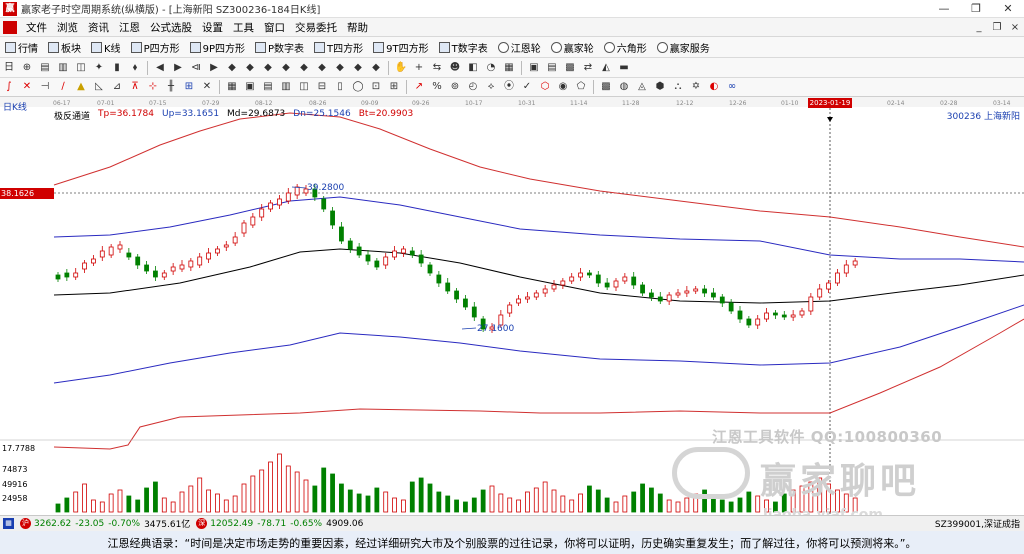 This screenshot has width=1024, height=554. I want to click on toolbar-button: 赢家轮, so click(572, 47).